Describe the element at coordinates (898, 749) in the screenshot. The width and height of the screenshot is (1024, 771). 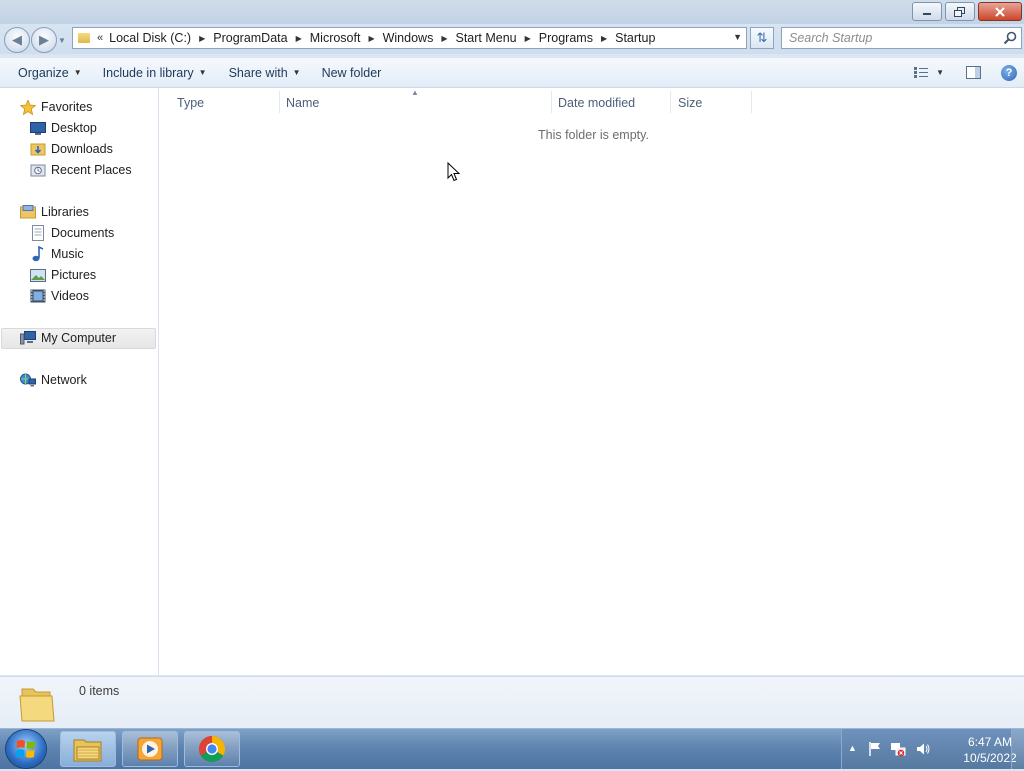
I see `network-status-icon` at that location.